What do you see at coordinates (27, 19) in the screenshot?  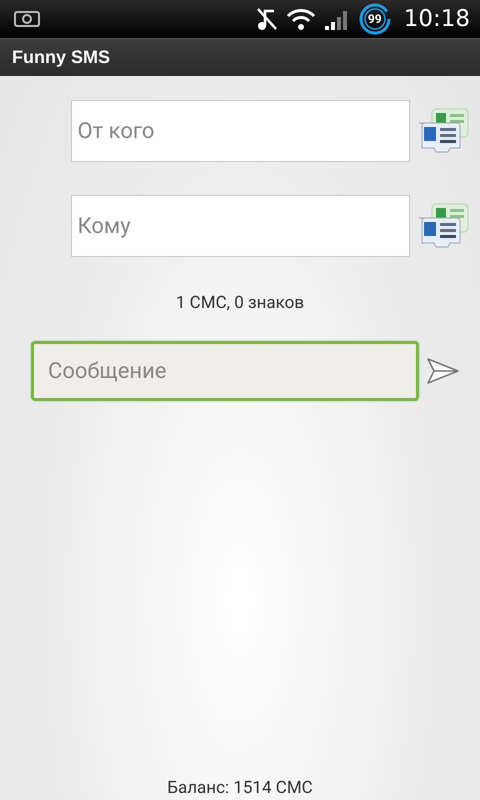 I see `screenshot-icon` at bounding box center [27, 19].